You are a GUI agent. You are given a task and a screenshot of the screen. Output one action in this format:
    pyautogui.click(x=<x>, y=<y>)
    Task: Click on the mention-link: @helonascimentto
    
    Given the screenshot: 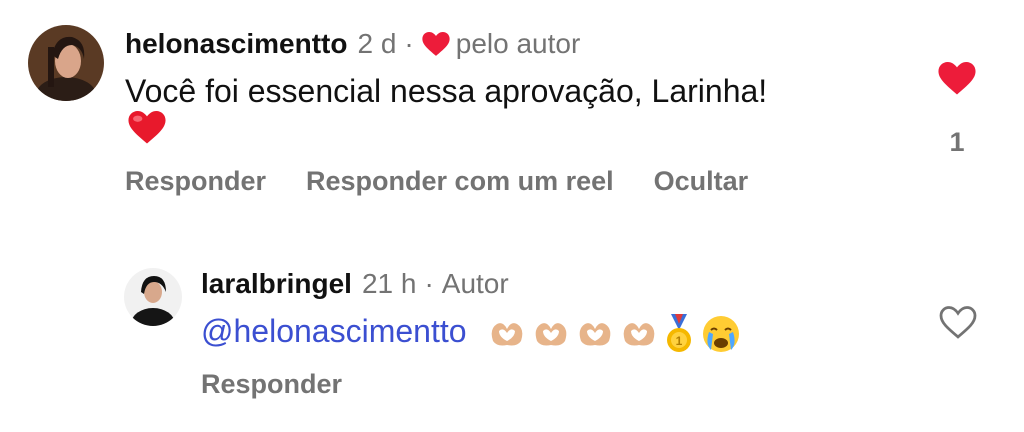 What is the action you would take?
    pyautogui.click(x=334, y=331)
    